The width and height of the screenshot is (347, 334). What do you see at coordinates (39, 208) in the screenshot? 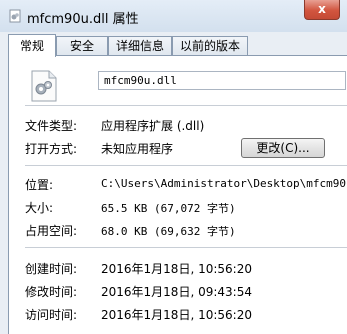
I see `size-label: 大小:` at bounding box center [39, 208].